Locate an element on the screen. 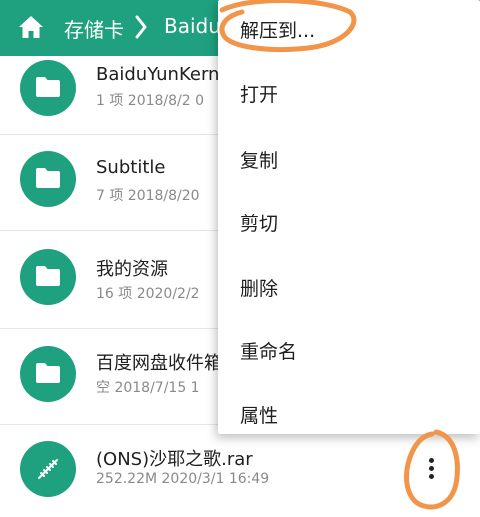 The image size is (480, 517). menu-item-properties: 属性 is located at coordinates (259, 414).